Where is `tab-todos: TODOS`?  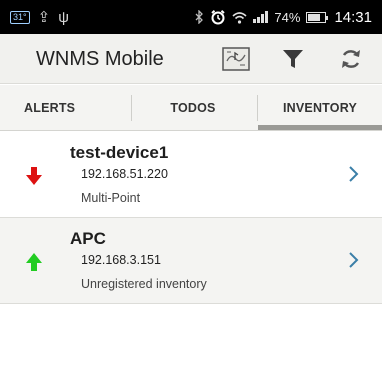 tab-todos: TODOS is located at coordinates (193, 108).